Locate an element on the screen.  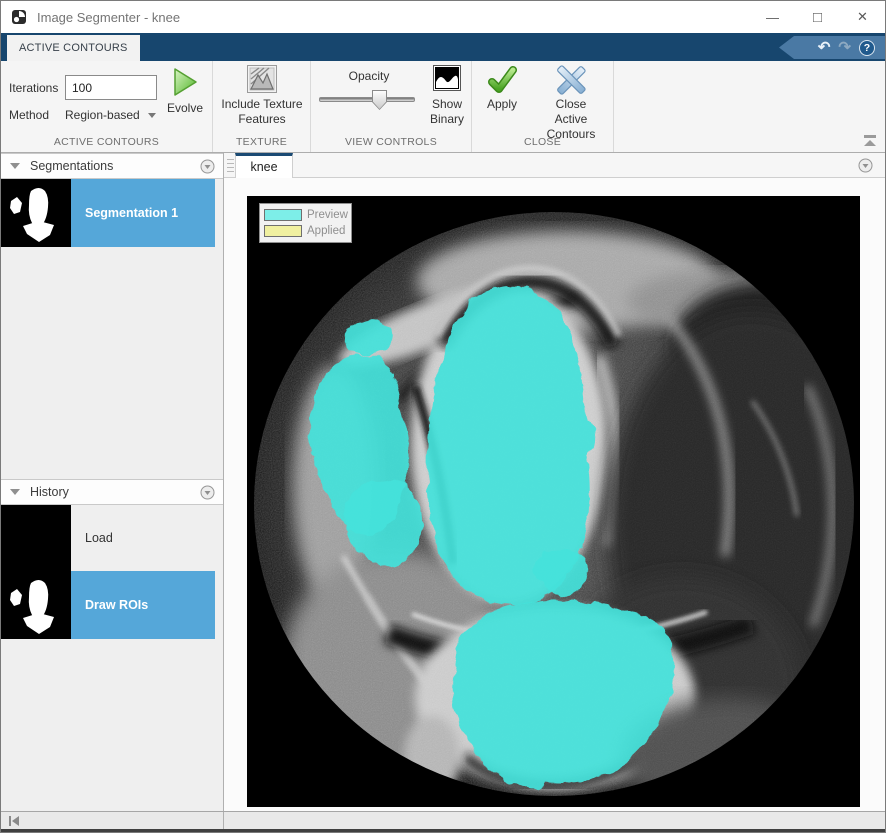
section-view-controls: VIEW CONTROLS is located at coordinates (391, 142).